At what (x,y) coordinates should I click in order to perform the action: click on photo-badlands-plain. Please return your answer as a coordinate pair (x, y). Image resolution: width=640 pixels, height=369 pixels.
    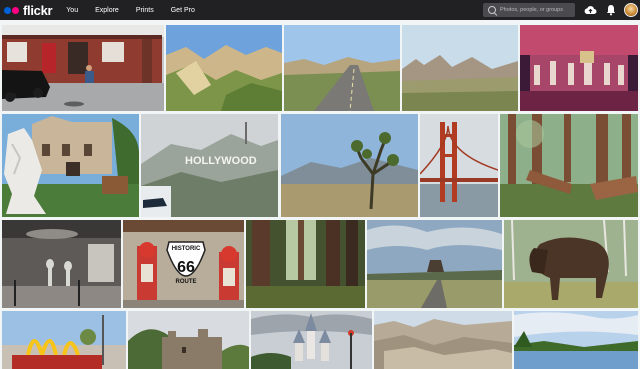
    Looking at the image, I should click on (460, 68).